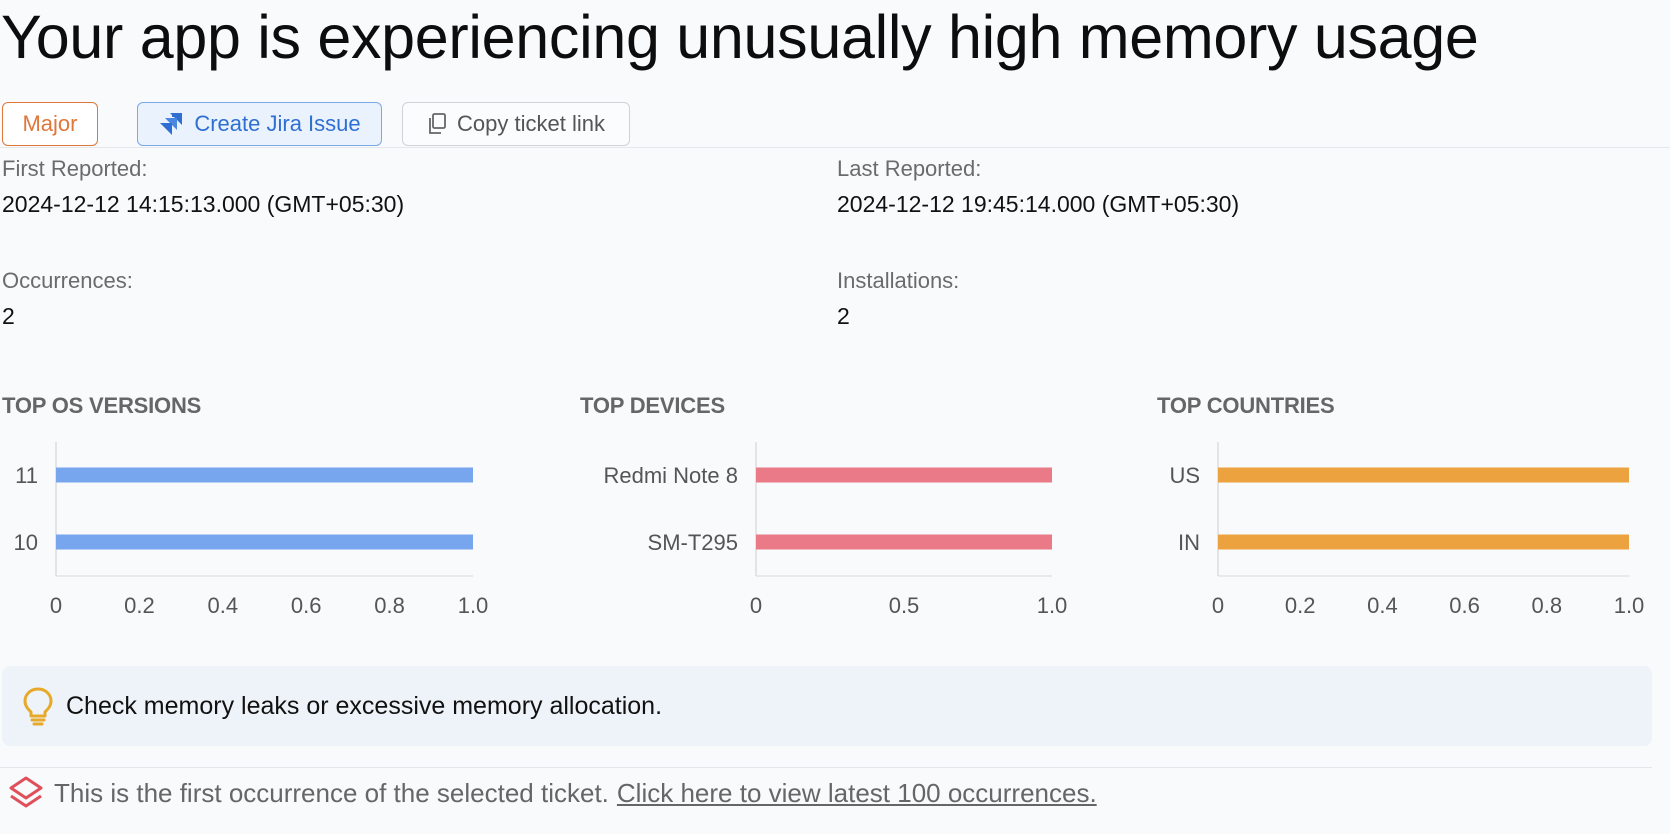 Image resolution: width=1670 pixels, height=834 pixels. Describe the element at coordinates (652, 405) in the screenshot. I see `devices-title: TOP DEVICES` at that location.